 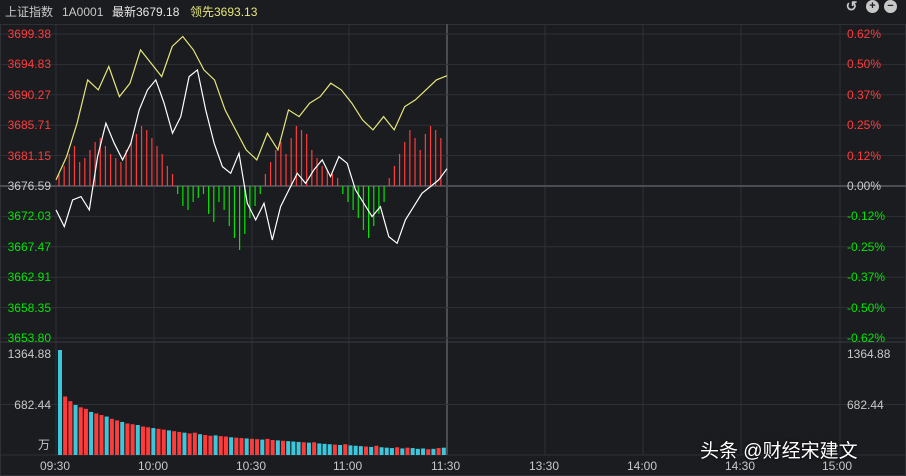 I want to click on time-label: 10:30, so click(x=251, y=466).